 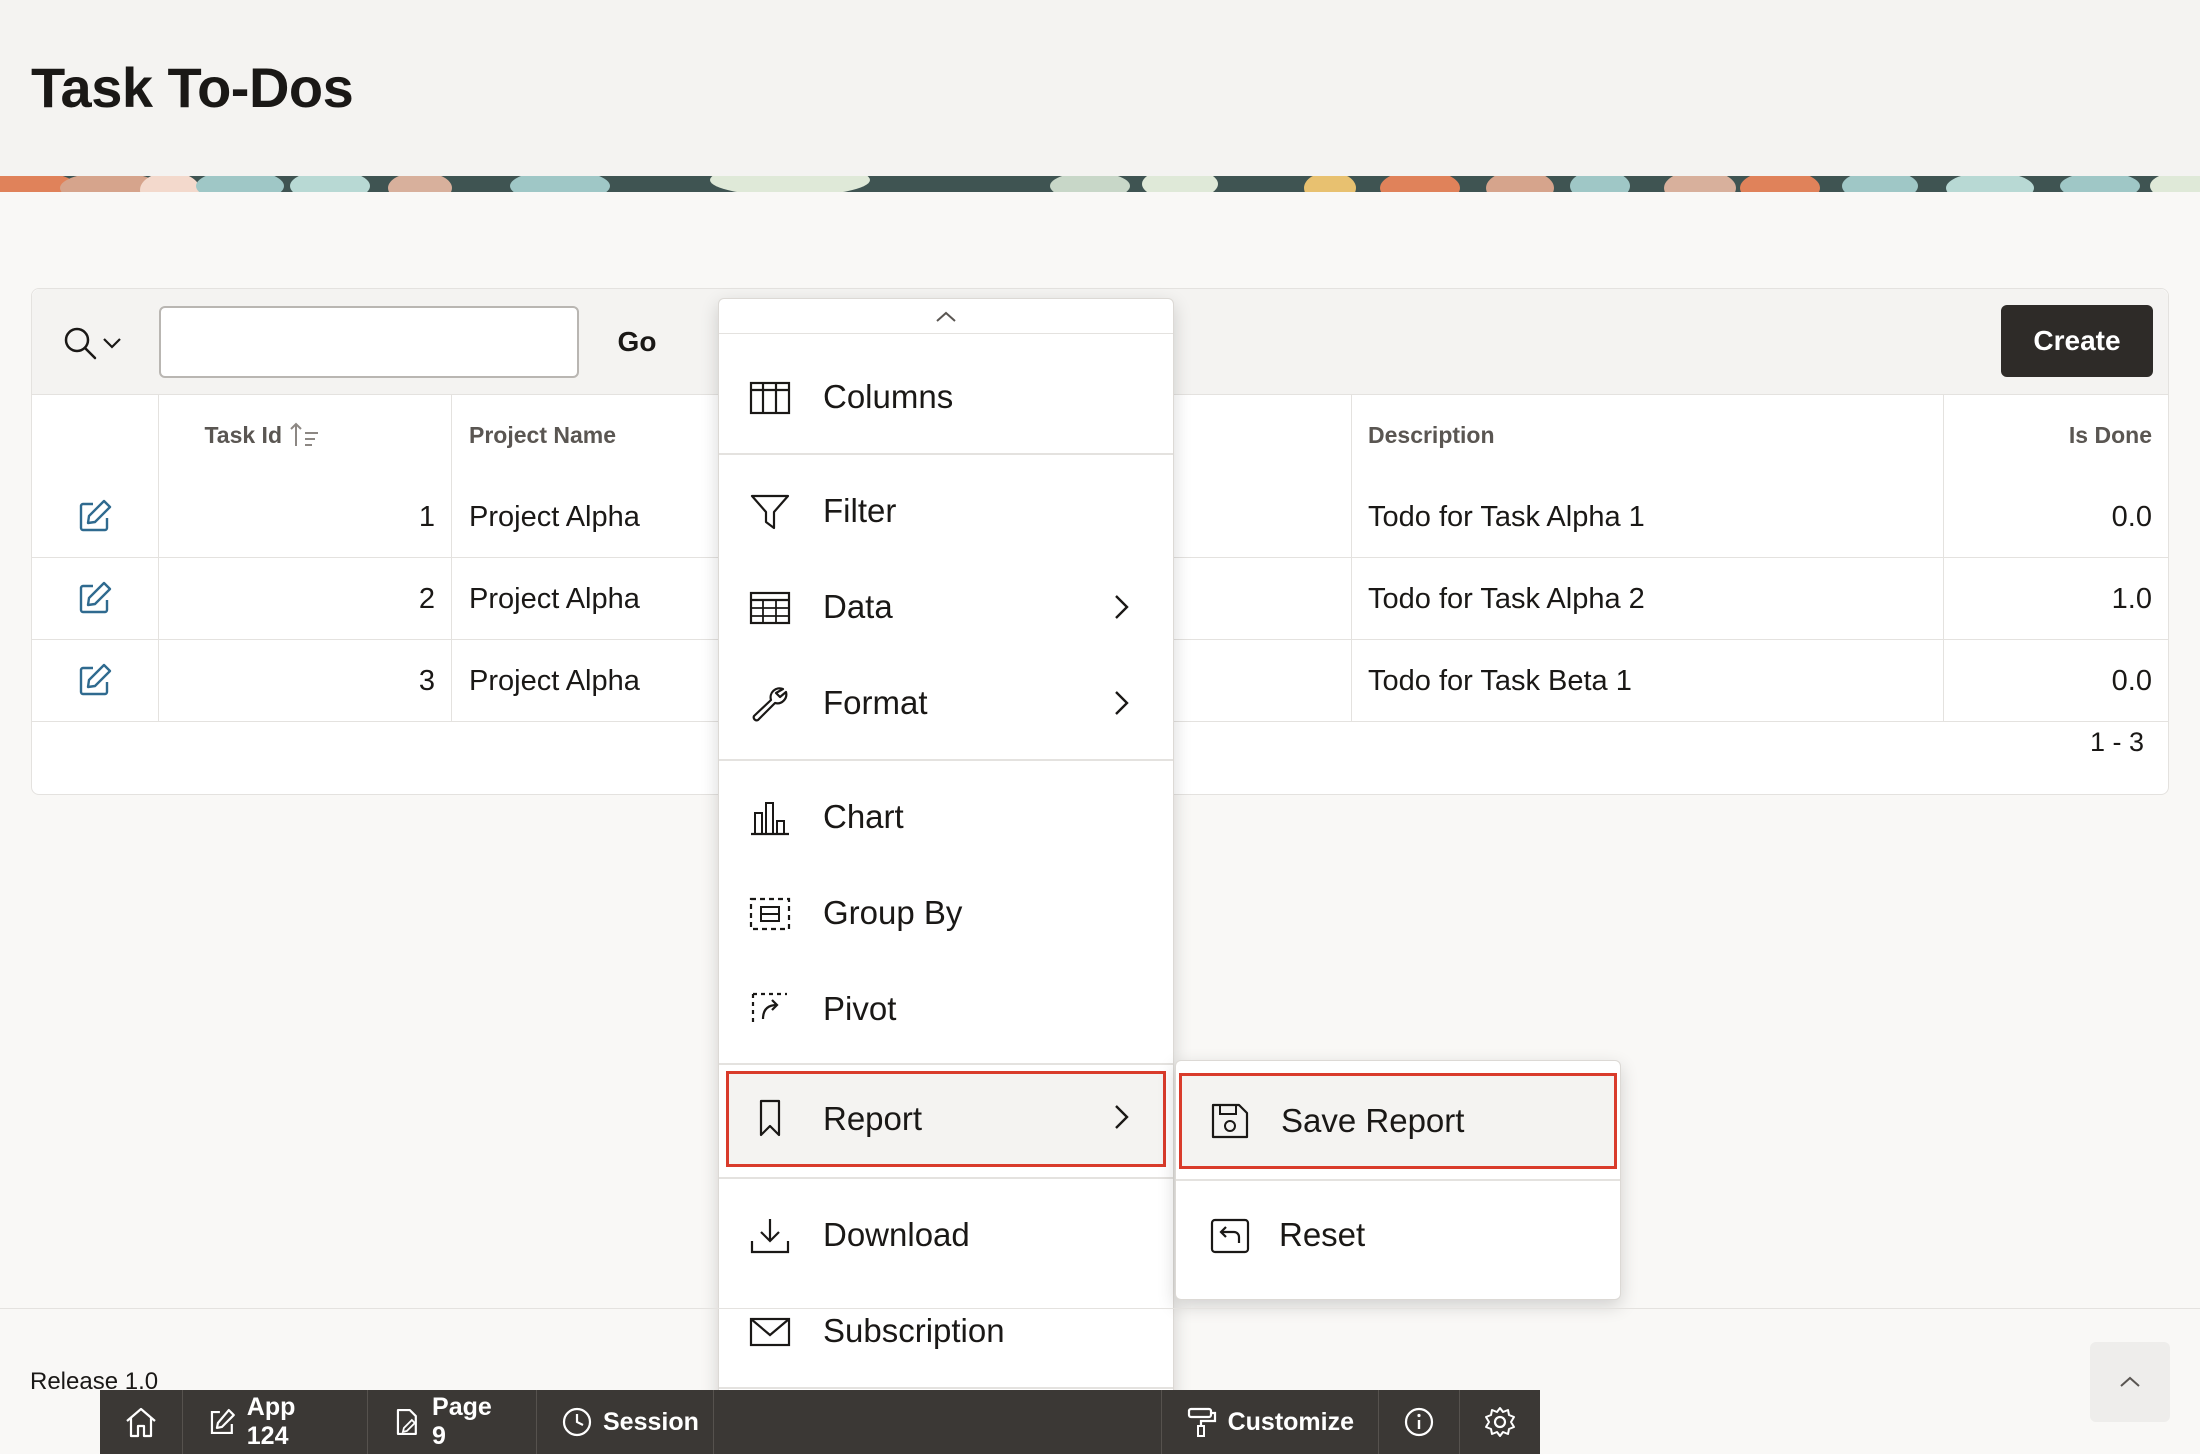 What do you see at coordinates (2077, 341) in the screenshot?
I see `create-button: Create` at bounding box center [2077, 341].